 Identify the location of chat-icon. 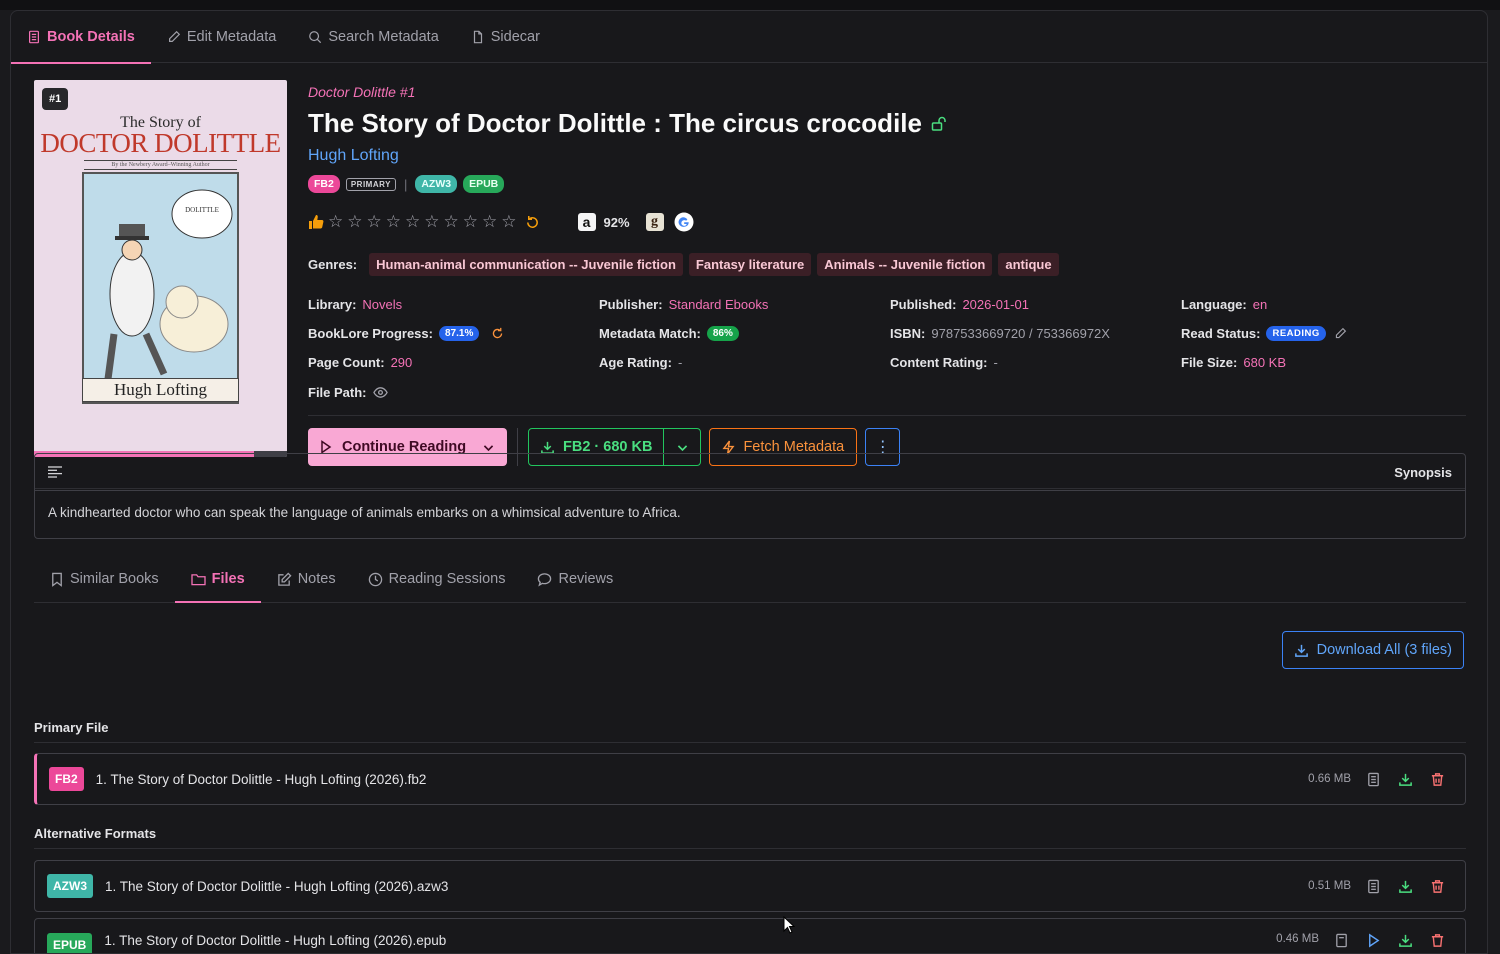
(545, 579).